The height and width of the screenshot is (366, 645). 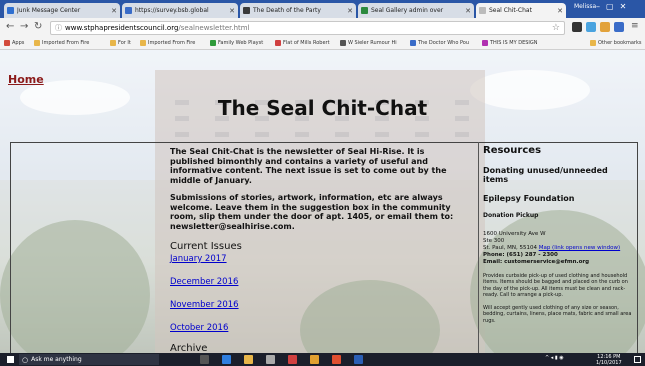 What do you see at coordinates (314, 359) in the screenshot?
I see `chrome-icon` at bounding box center [314, 359].